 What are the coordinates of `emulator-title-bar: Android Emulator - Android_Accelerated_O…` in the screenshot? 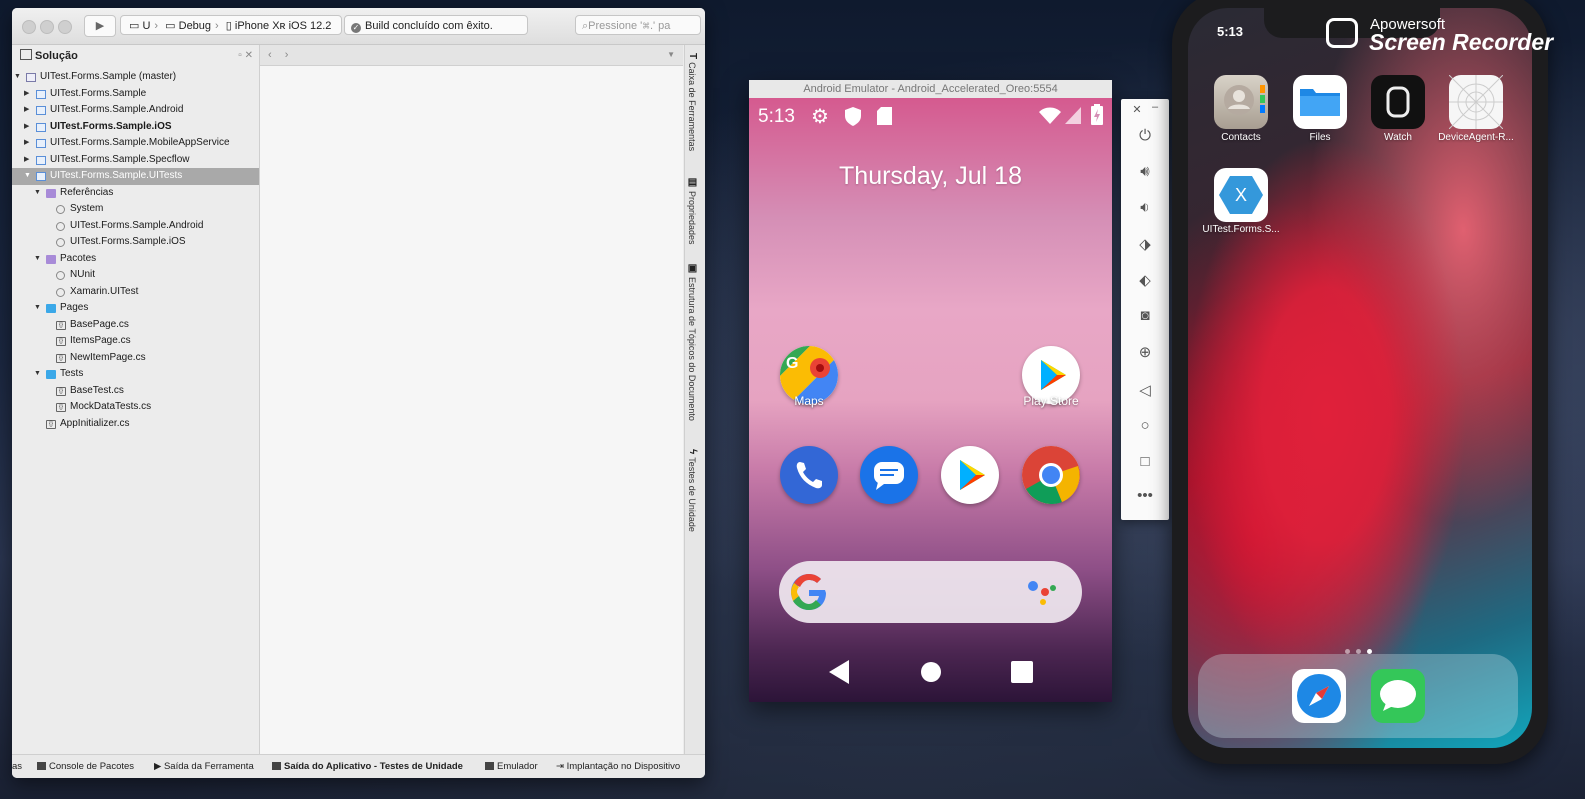 It's located at (930, 89).